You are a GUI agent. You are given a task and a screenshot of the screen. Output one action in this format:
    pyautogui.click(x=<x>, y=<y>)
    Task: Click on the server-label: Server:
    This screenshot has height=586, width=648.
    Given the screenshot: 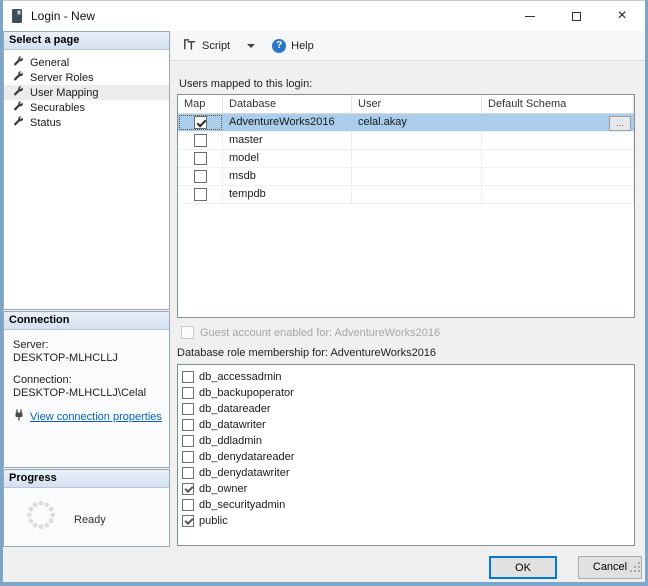 What is the action you would take?
    pyautogui.click(x=31, y=345)
    